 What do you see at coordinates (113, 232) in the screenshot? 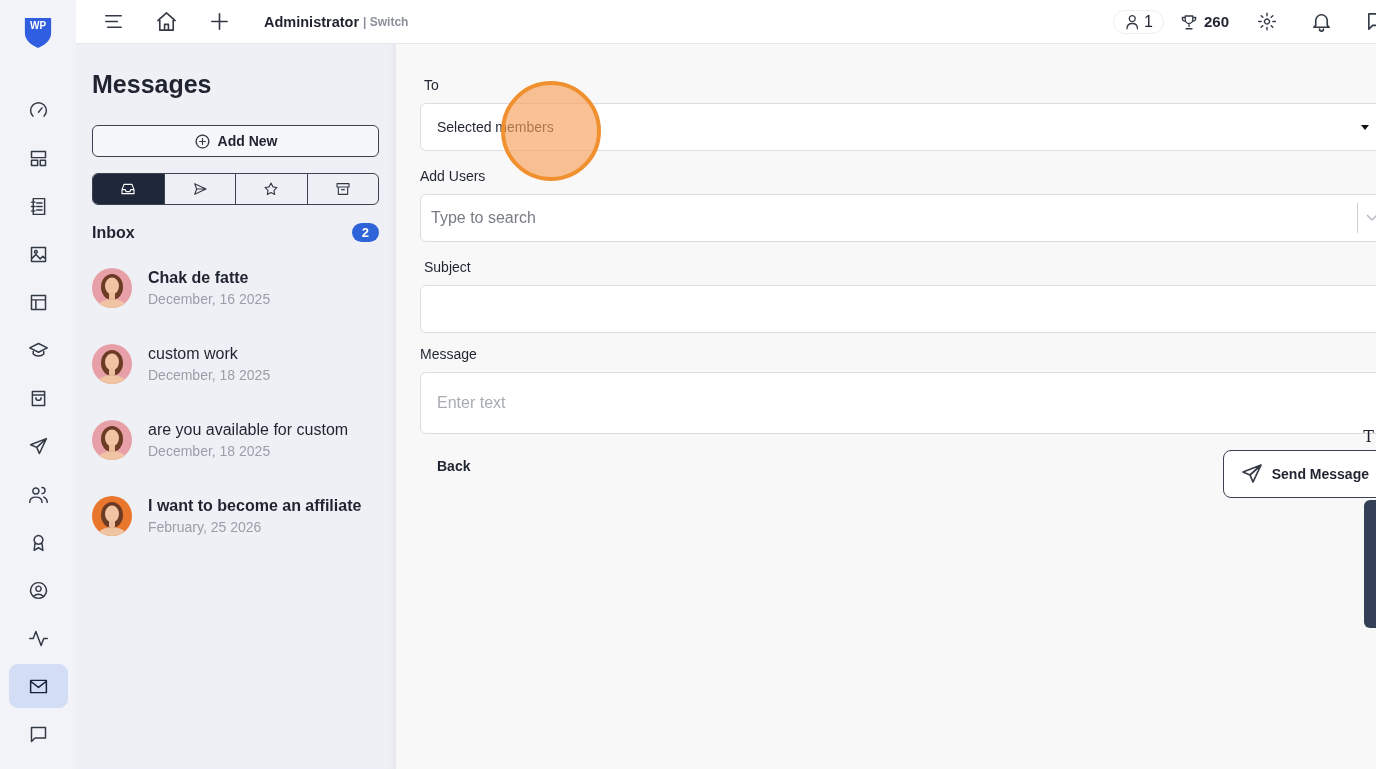
I see `folder-title: Inbox` at bounding box center [113, 232].